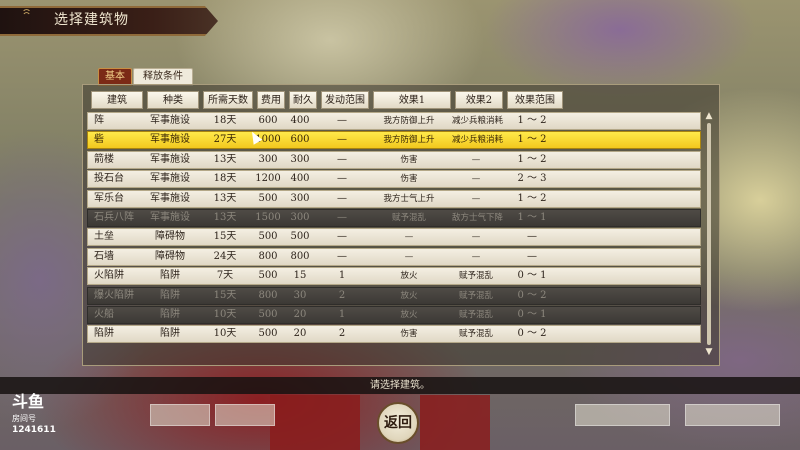 This screenshot has height=450, width=800. What do you see at coordinates (300, 314) in the screenshot?
I see `cell-dur: 20` at bounding box center [300, 314].